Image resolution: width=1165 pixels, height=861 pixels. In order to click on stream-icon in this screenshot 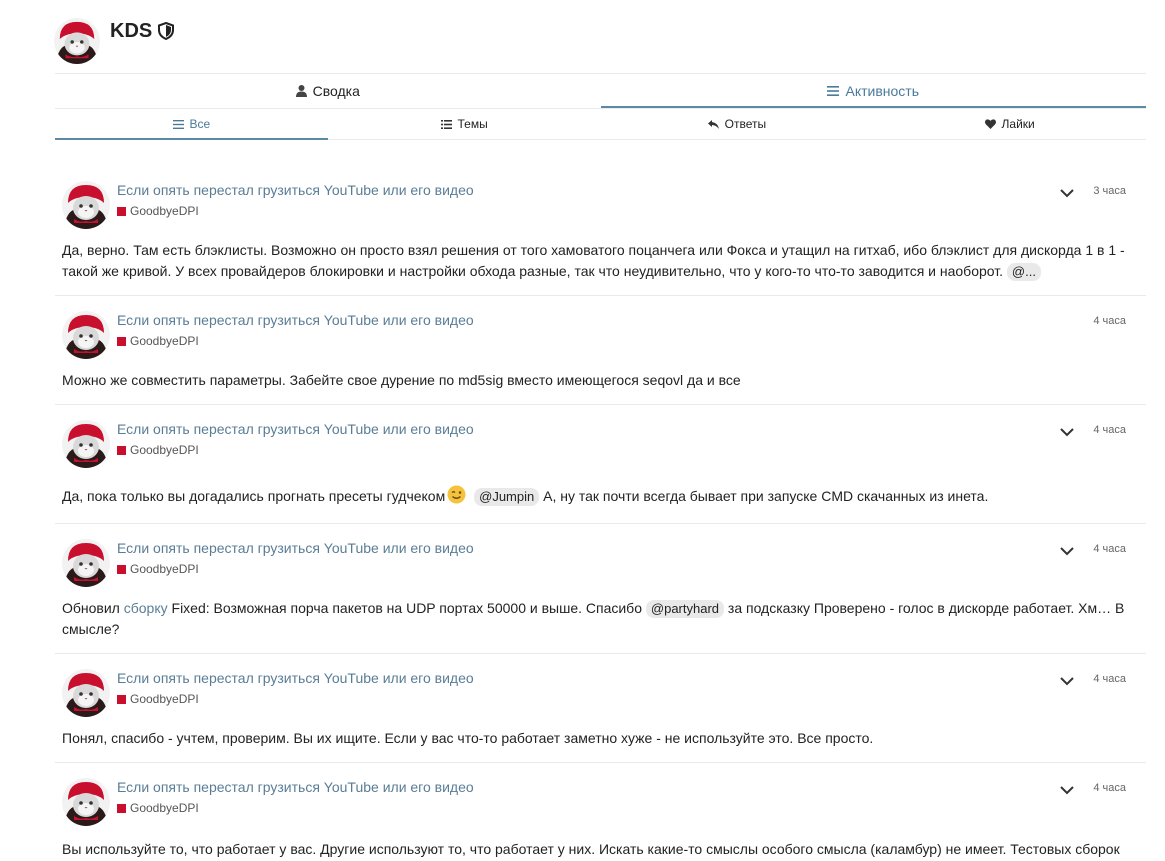, I will do `click(178, 124)`.